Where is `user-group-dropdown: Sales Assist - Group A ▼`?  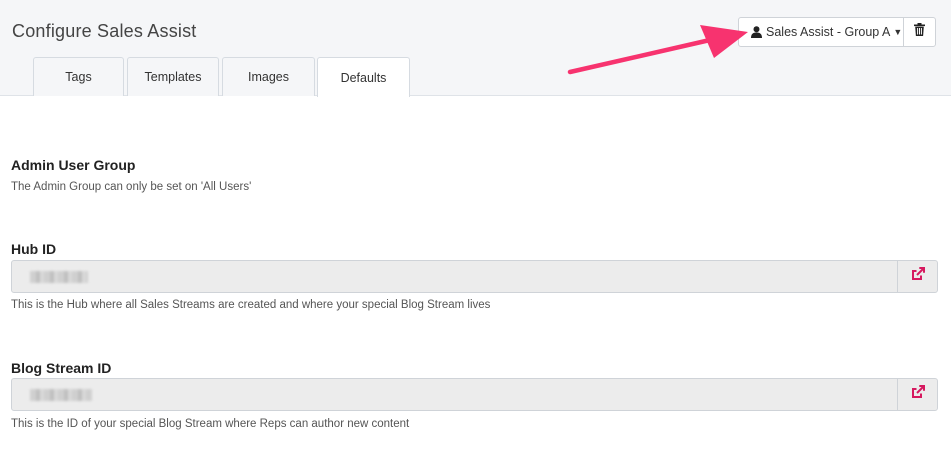 user-group-dropdown: Sales Assist - Group A ▼ is located at coordinates (821, 32).